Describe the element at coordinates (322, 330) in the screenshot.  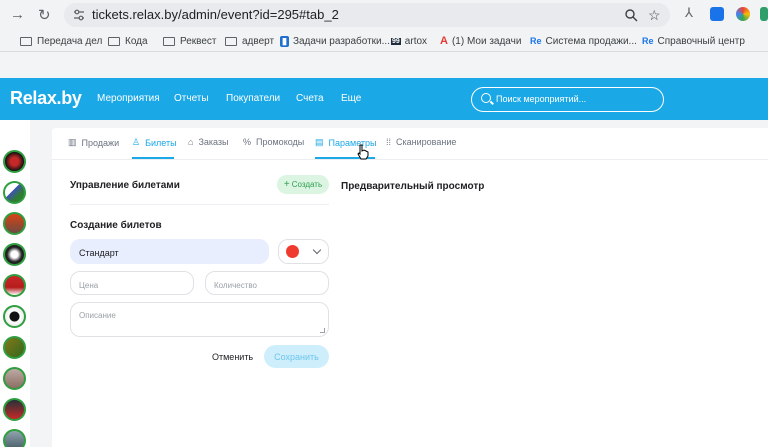
I see `resize-handle-icon` at that location.